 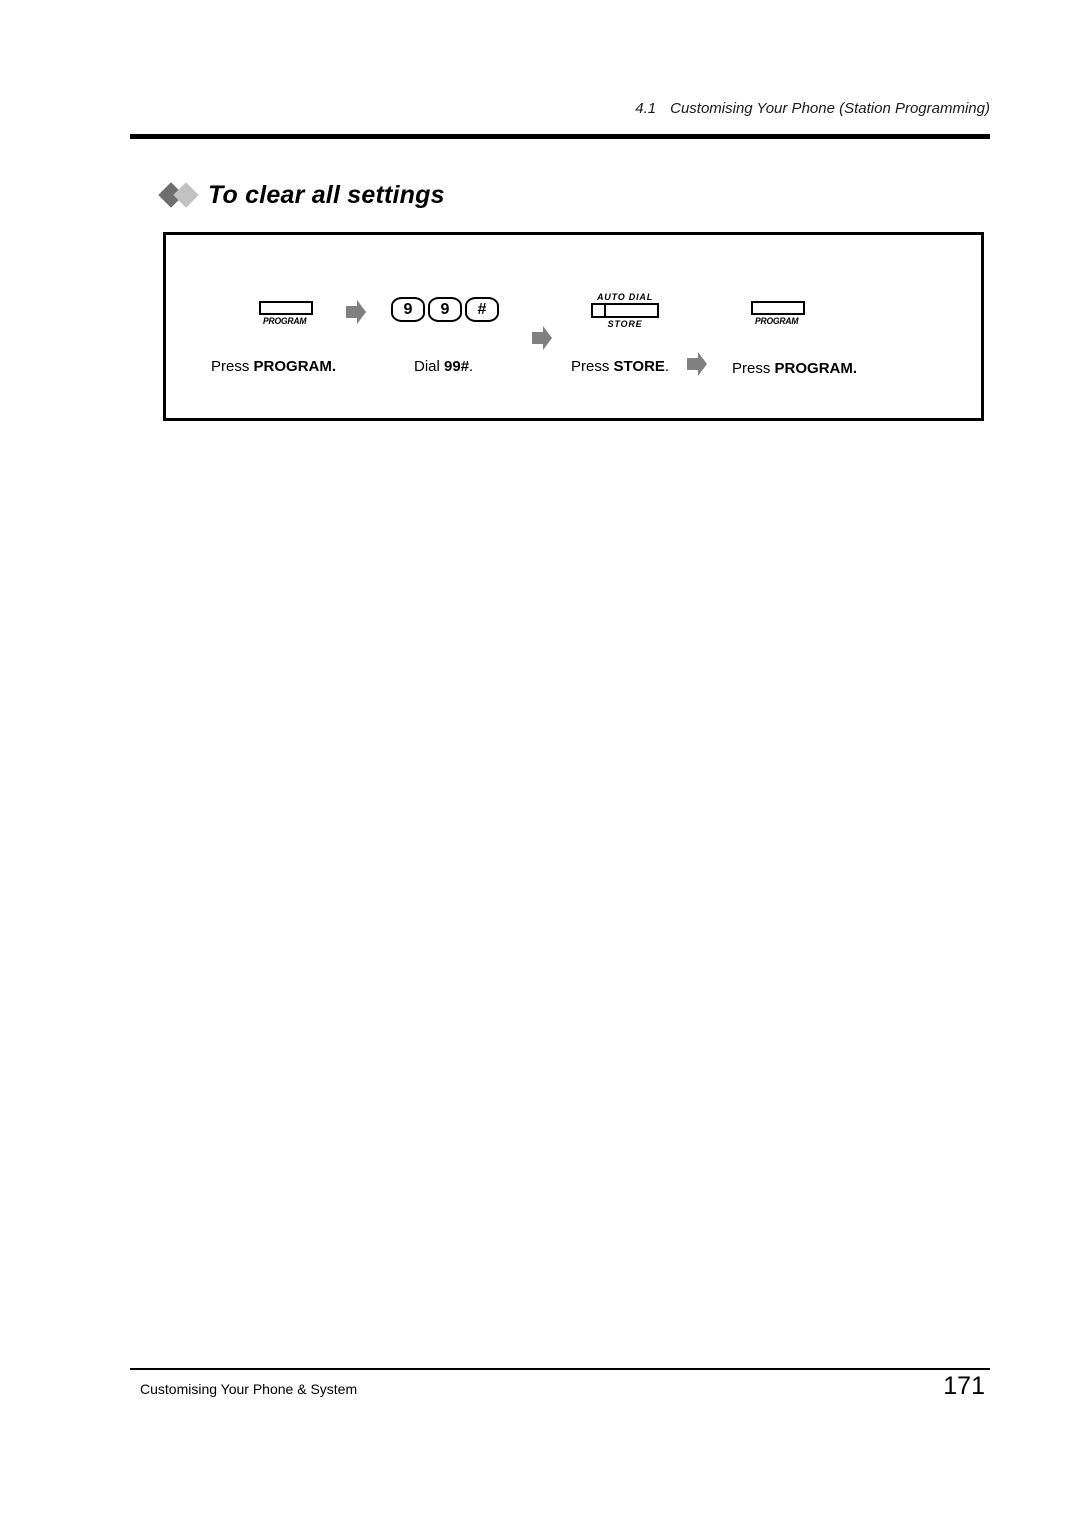 What do you see at coordinates (295, 366) in the screenshot?
I see `step-1-caption-bold: PROGRAM.` at bounding box center [295, 366].